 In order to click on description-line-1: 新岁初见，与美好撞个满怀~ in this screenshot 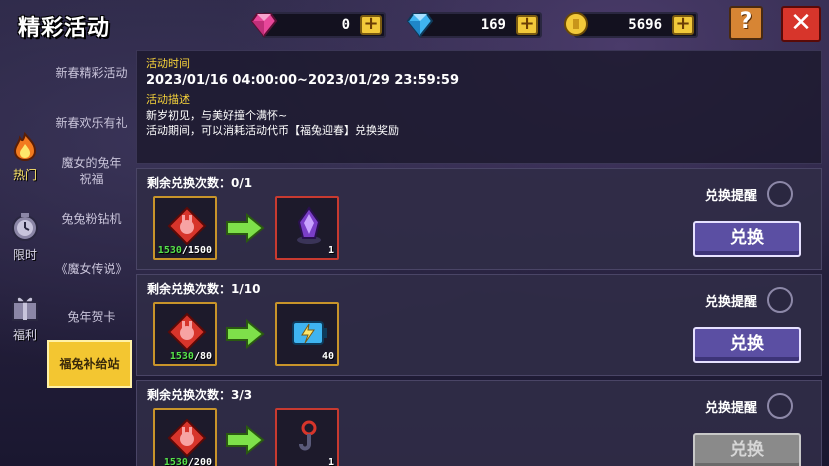, I will do `click(217, 115)`.